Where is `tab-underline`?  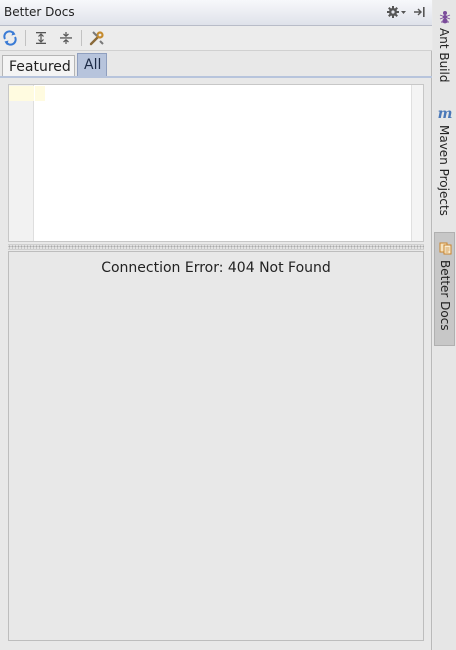 tab-underline is located at coordinates (216, 77).